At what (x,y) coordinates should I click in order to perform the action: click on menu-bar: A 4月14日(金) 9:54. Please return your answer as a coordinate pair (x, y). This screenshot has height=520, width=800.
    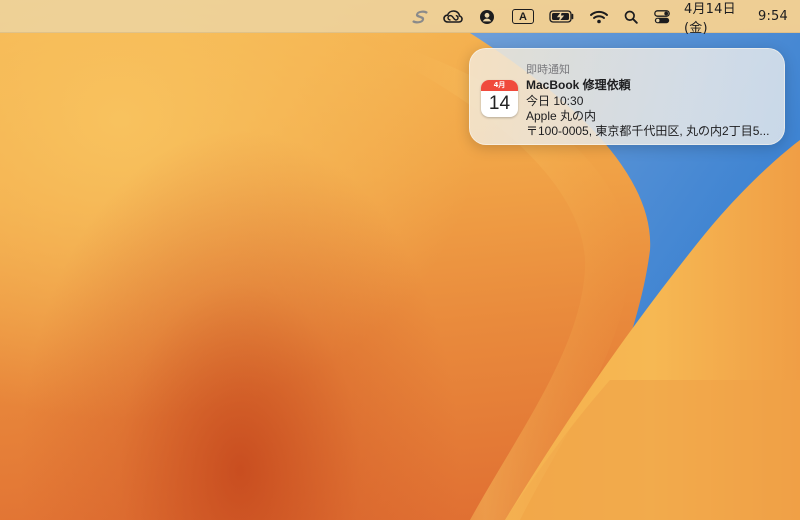
    Looking at the image, I should click on (400, 18).